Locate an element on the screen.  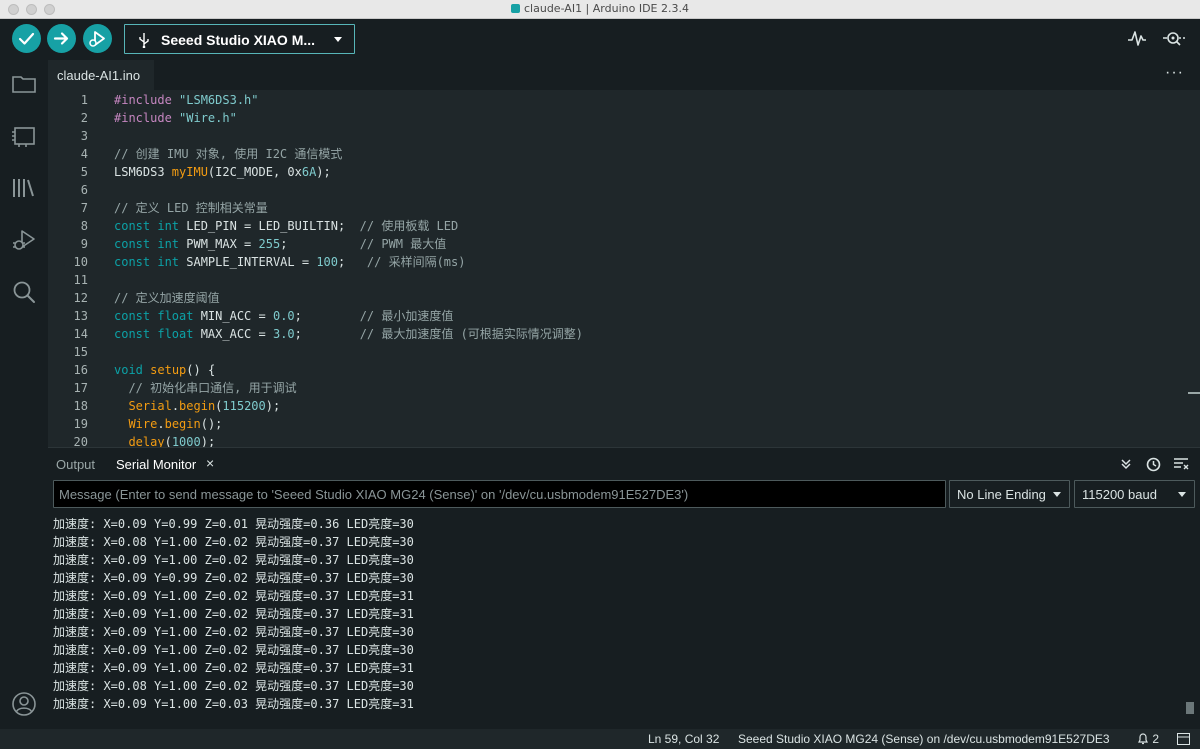
code-line: 13 const float MIN_ACC = 0.0; // 最小加速度值 is located at coordinates (618, 316).